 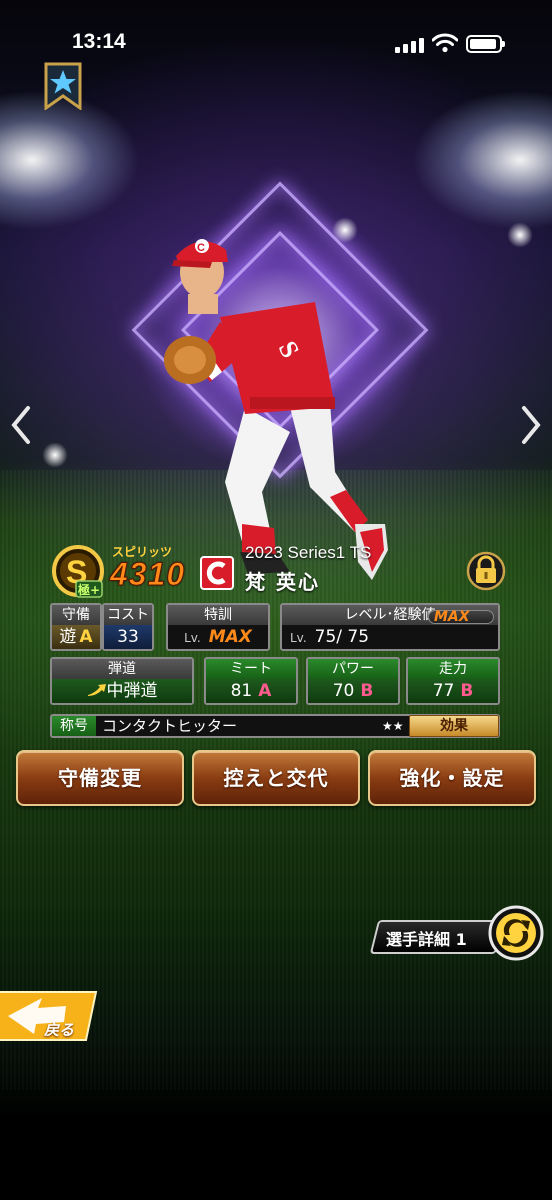 I want to click on defense-value: 遊A, so click(x=76, y=637).